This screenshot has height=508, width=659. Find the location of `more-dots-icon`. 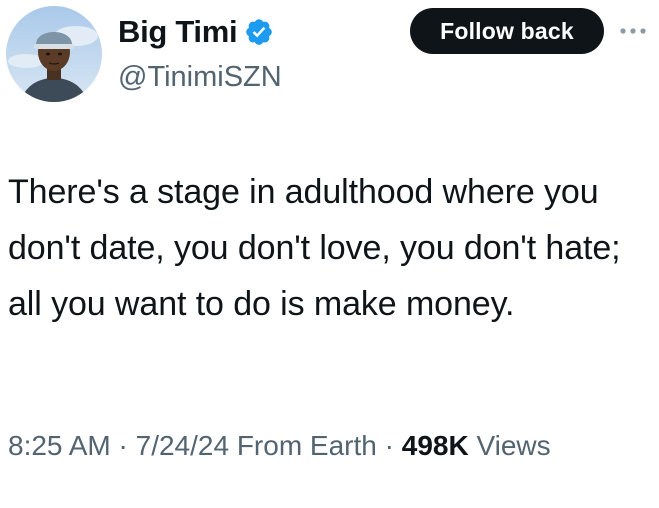

more-dots-icon is located at coordinates (633, 31).